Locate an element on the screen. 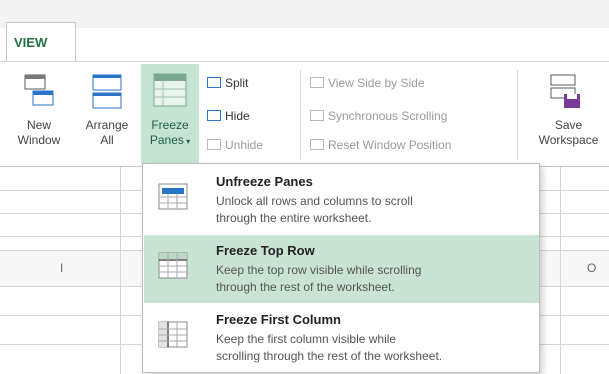 This screenshot has height=374, width=609. side-by-side-icon is located at coordinates (317, 82).